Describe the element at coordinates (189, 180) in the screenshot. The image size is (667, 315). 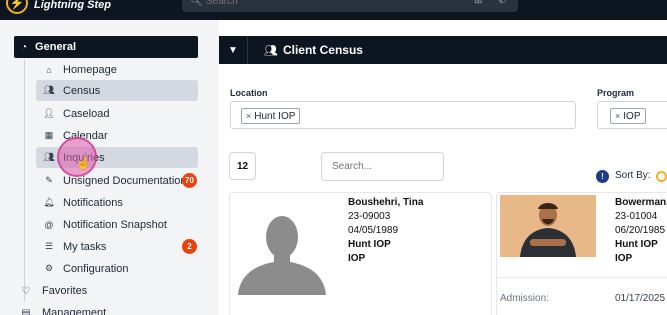
I see `count-badge: 70` at that location.